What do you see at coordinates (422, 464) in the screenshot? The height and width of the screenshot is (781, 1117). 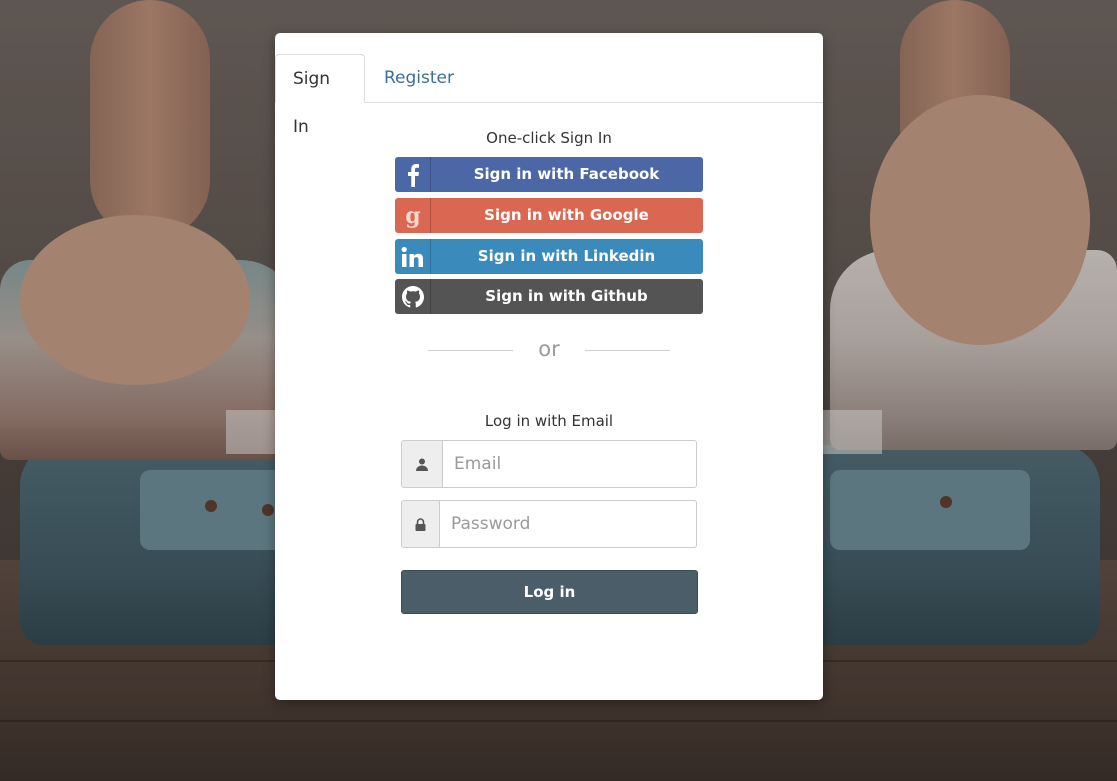 I see `user-icon` at bounding box center [422, 464].